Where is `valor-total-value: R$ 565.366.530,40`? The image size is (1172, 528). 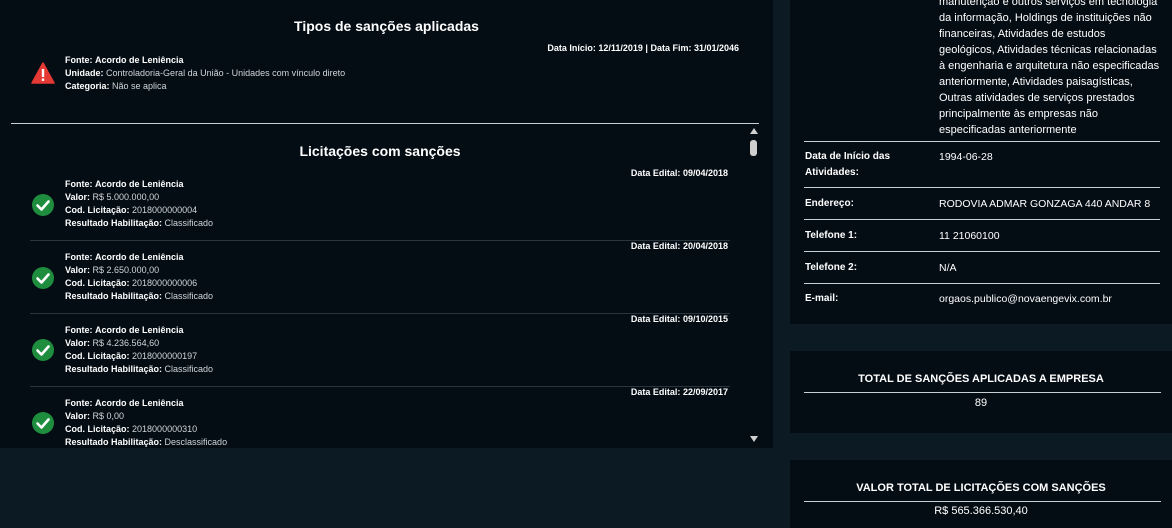 valor-total-value: R$ 565.366.530,40 is located at coordinates (981, 511).